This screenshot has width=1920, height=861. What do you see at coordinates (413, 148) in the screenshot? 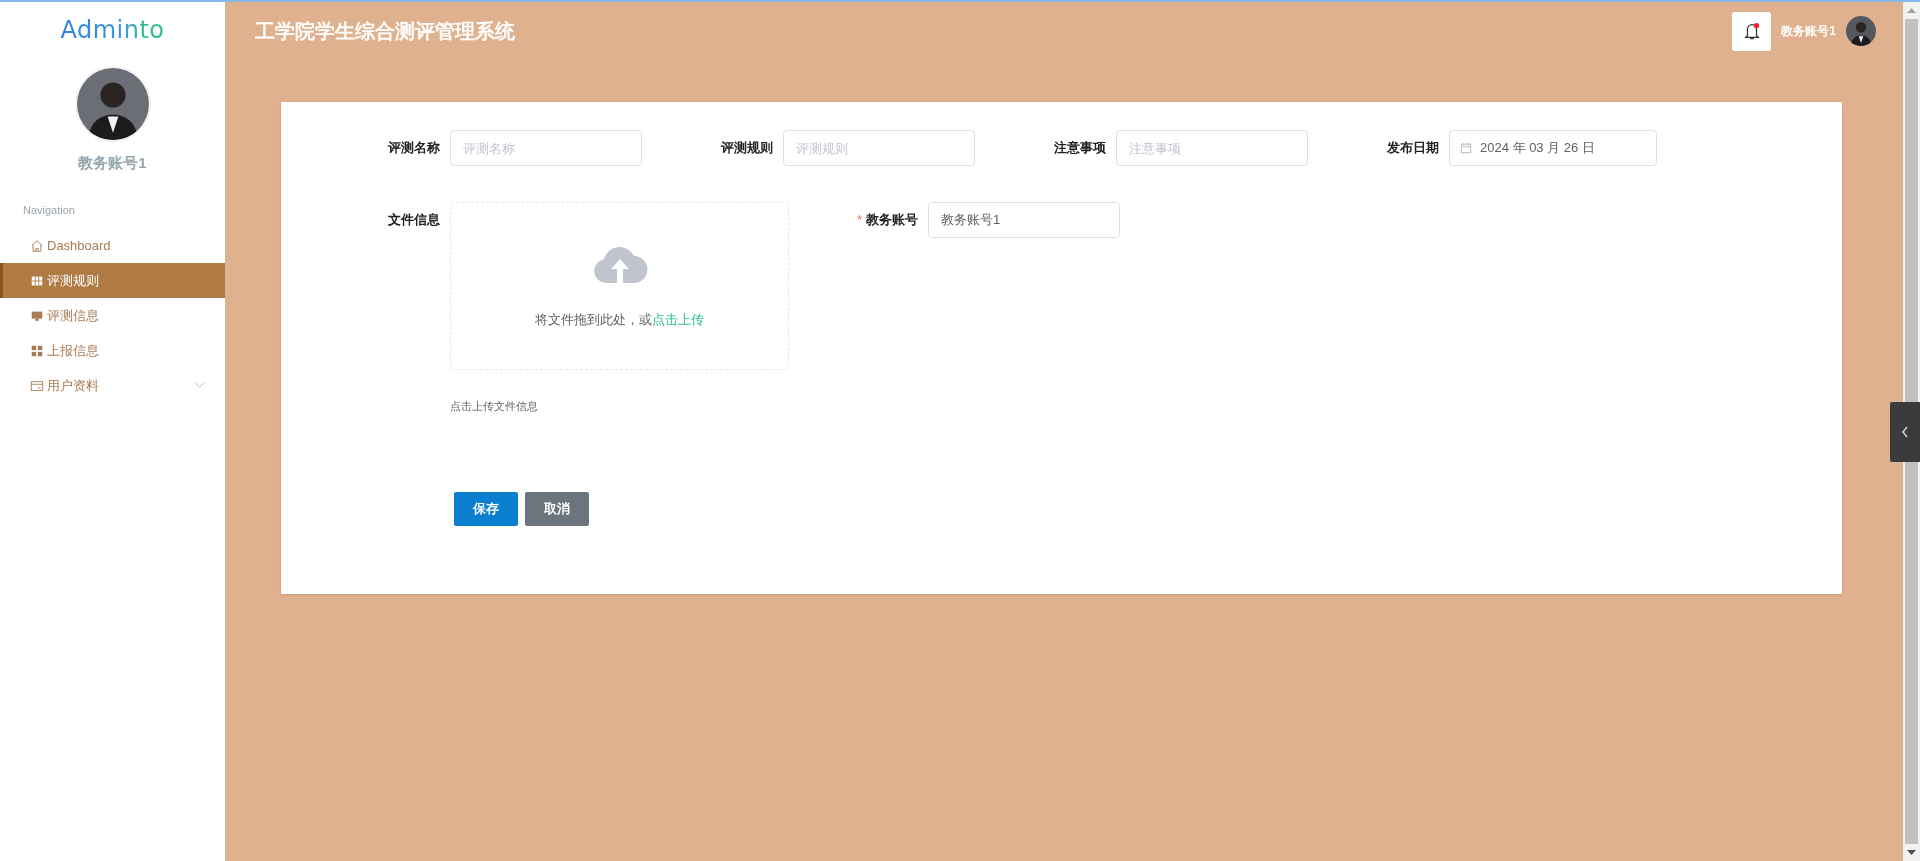
I see `field-label: 评测名称` at bounding box center [413, 148].